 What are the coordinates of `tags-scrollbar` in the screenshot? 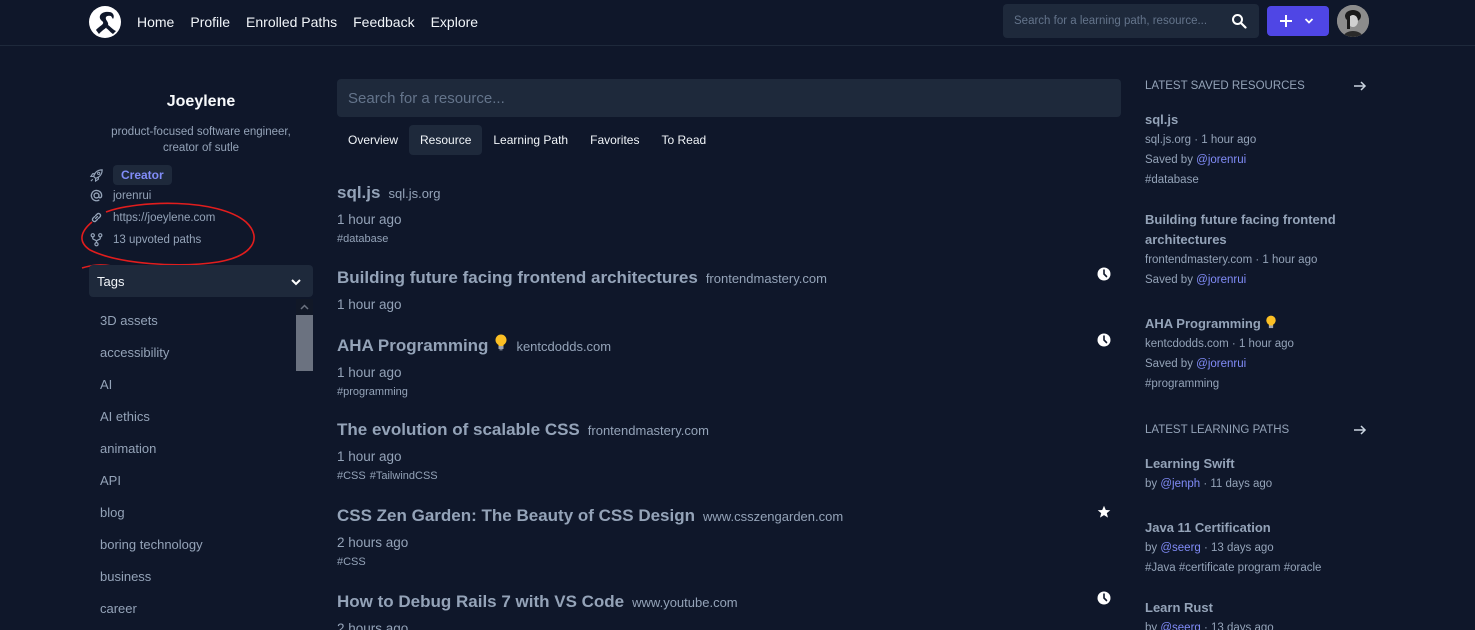 It's located at (304, 464).